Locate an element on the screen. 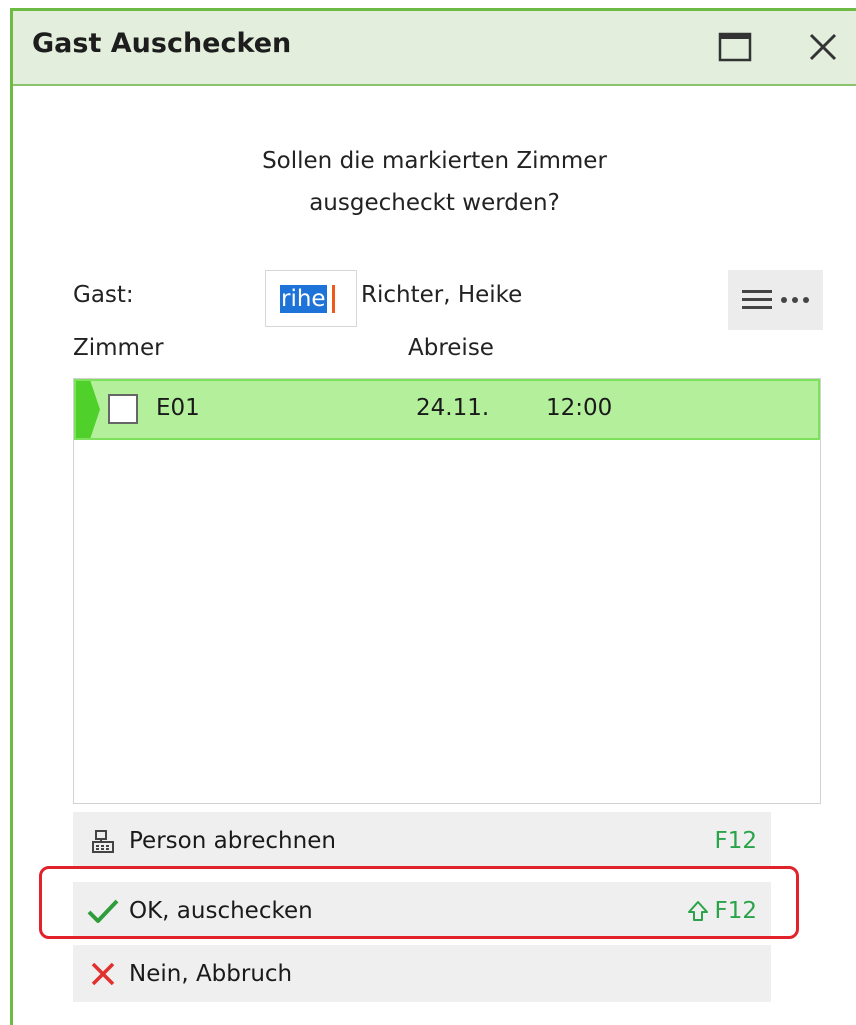  bill-person-button: Person abrechnen F12 is located at coordinates (422, 840).